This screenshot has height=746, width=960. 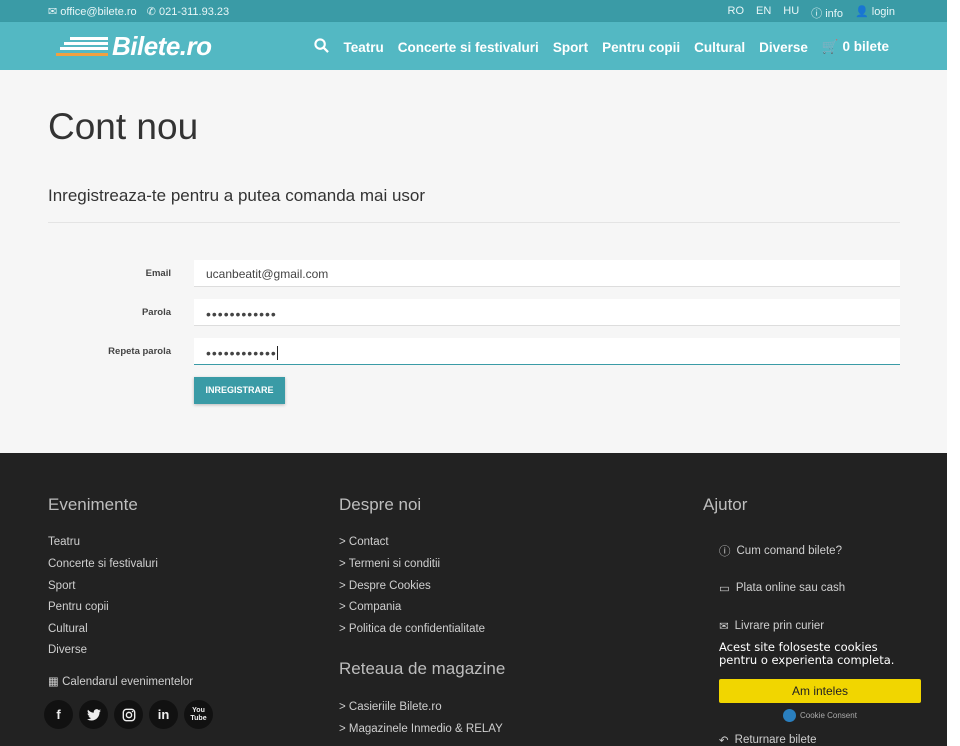 I want to click on divider, so click(x=474, y=222).